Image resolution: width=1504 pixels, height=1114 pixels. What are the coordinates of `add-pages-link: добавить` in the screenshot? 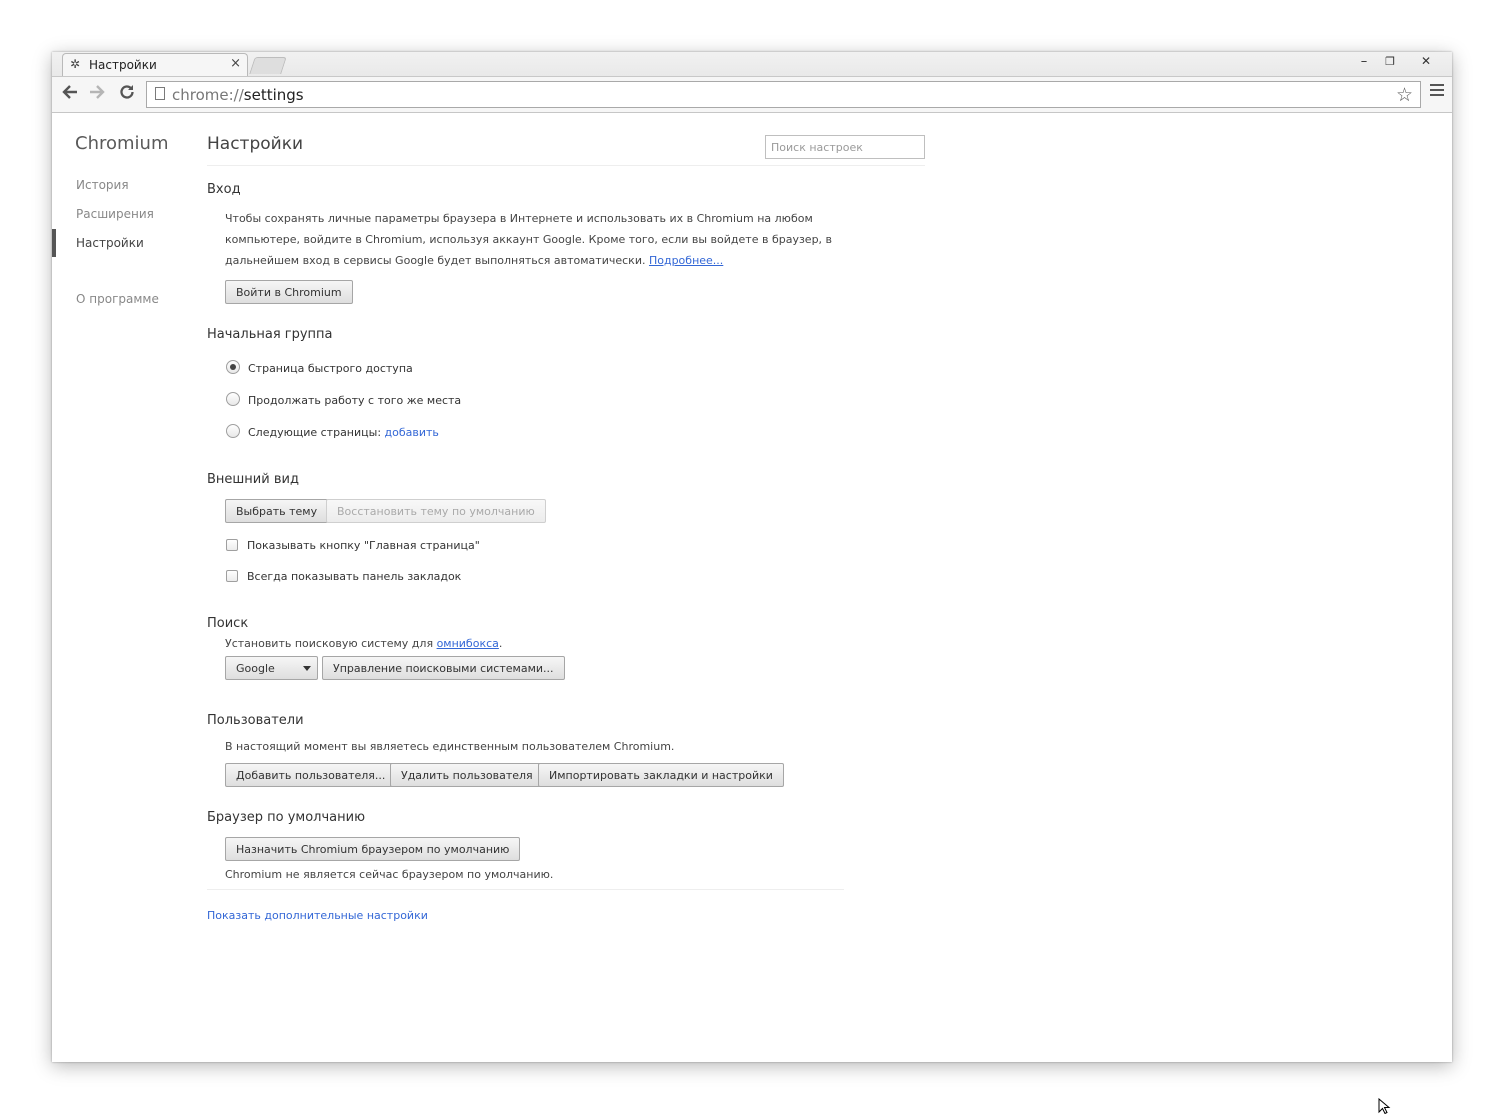 It's located at (412, 432).